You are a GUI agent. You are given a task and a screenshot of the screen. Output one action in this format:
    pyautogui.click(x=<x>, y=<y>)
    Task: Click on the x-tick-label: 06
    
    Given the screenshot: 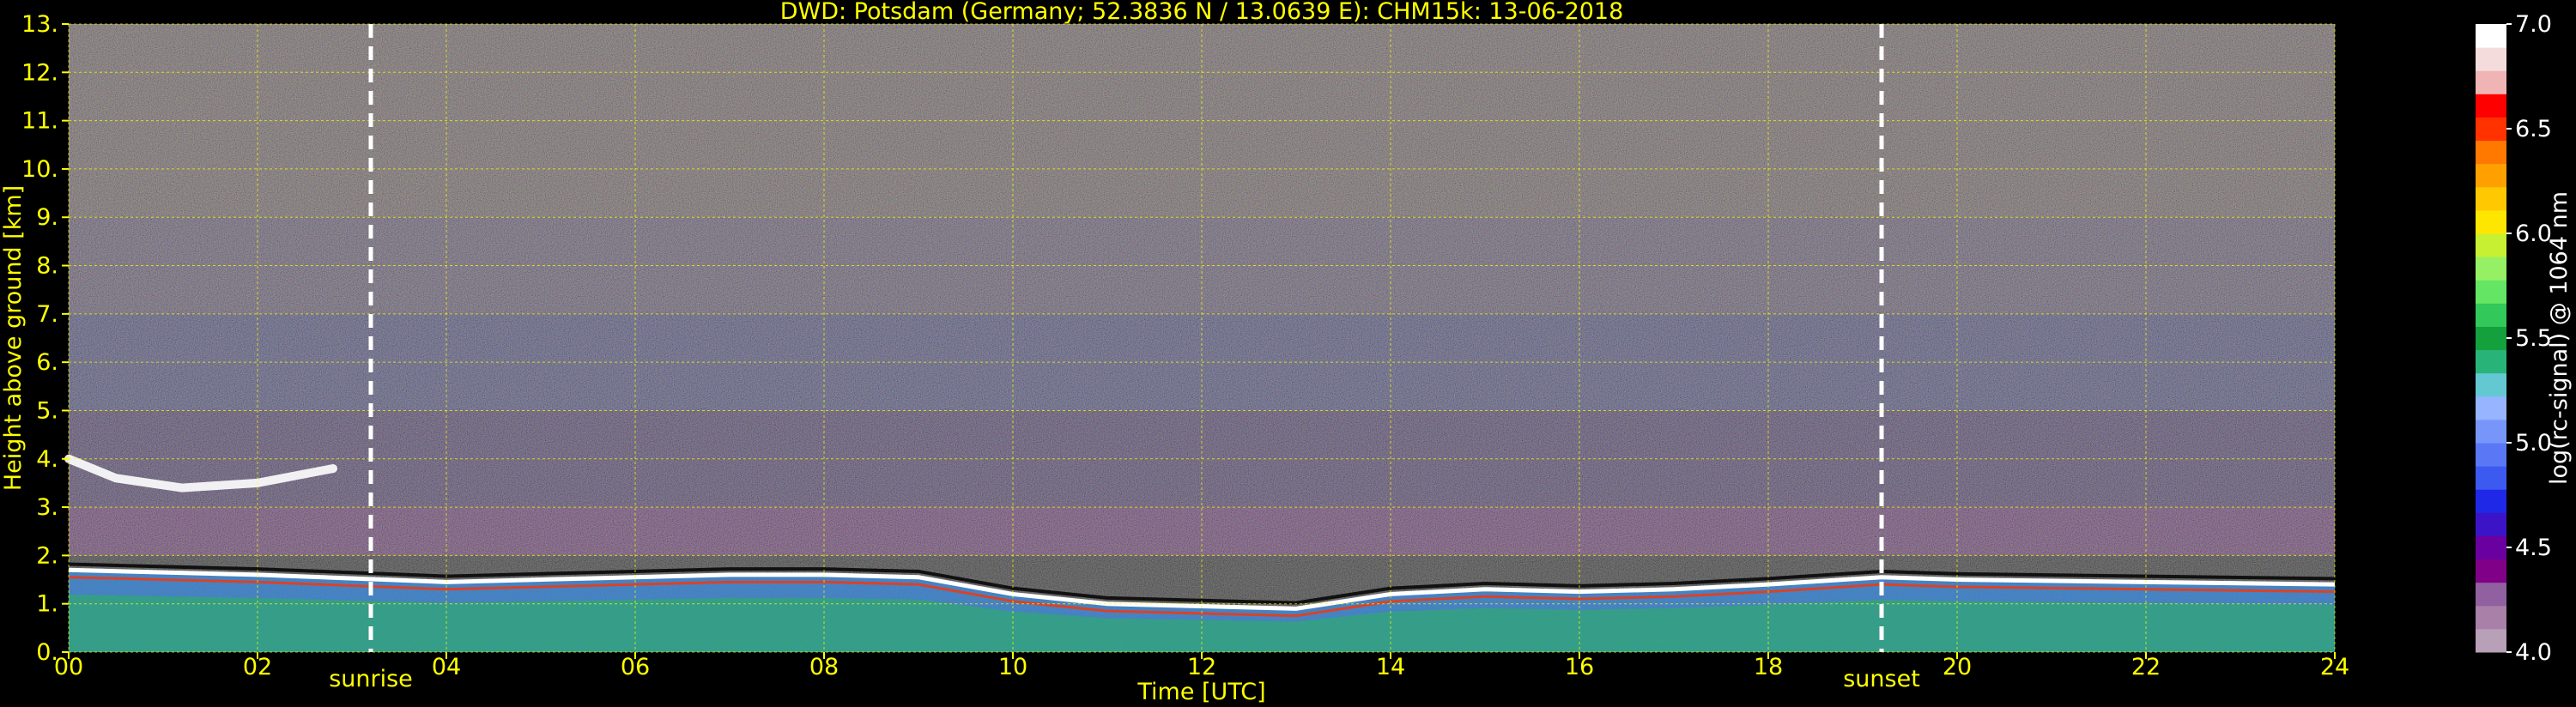 What is the action you would take?
    pyautogui.click(x=635, y=667)
    